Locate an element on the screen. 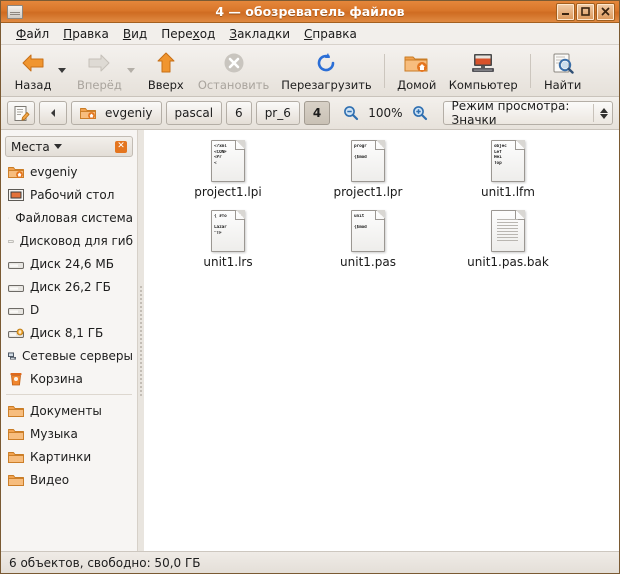  home-label: Домой is located at coordinates (417, 84).